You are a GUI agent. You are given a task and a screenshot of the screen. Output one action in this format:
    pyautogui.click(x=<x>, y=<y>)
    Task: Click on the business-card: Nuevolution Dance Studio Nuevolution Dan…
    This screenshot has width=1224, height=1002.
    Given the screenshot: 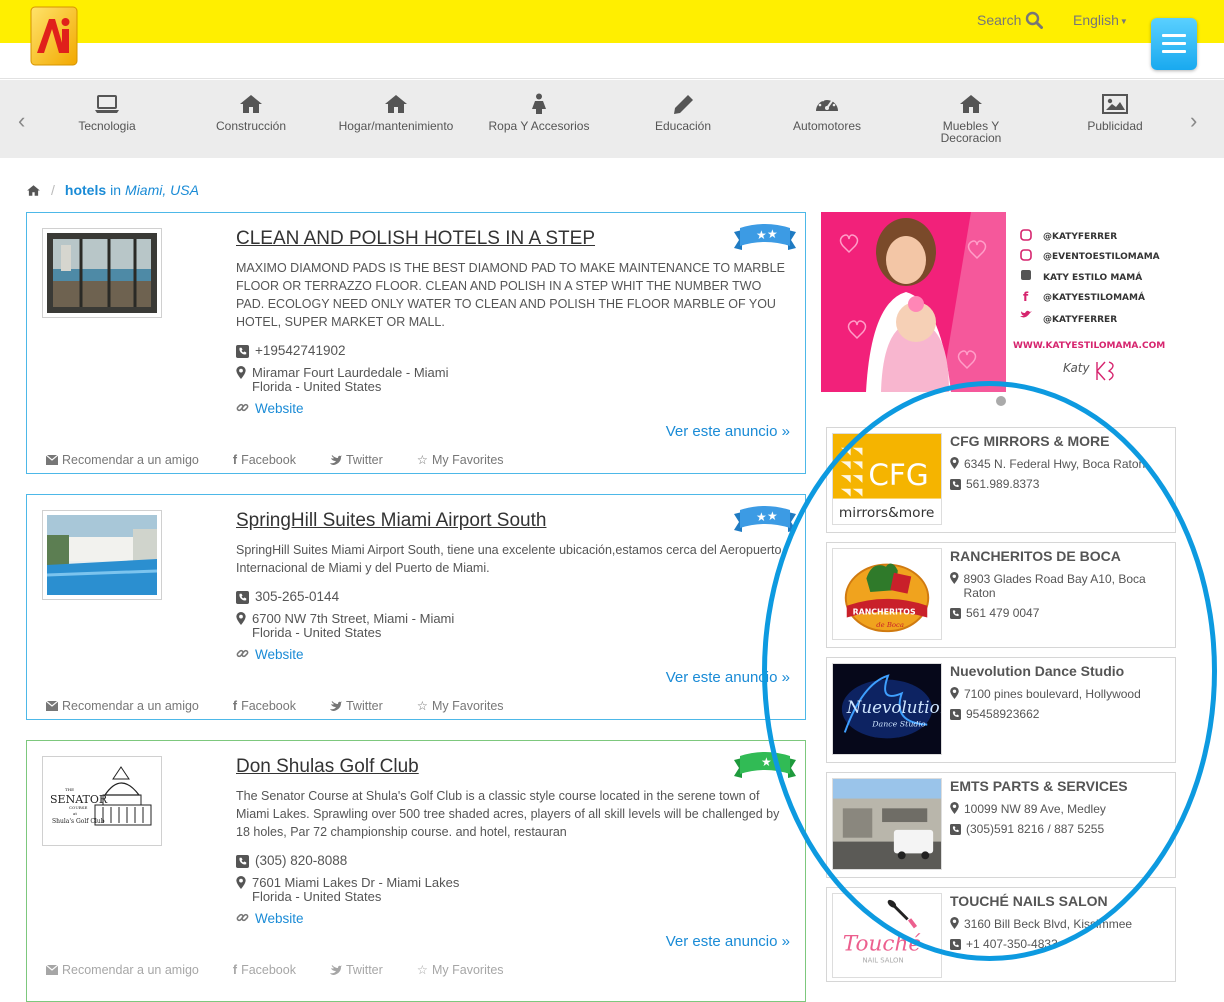 What is the action you would take?
    pyautogui.click(x=1001, y=710)
    